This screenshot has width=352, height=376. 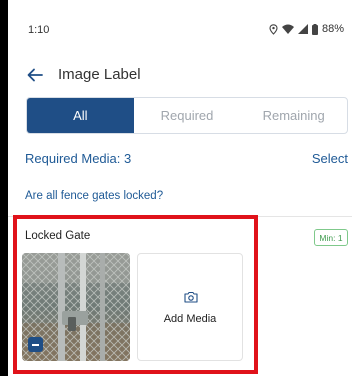 I want to click on location-icon, so click(x=273, y=29).